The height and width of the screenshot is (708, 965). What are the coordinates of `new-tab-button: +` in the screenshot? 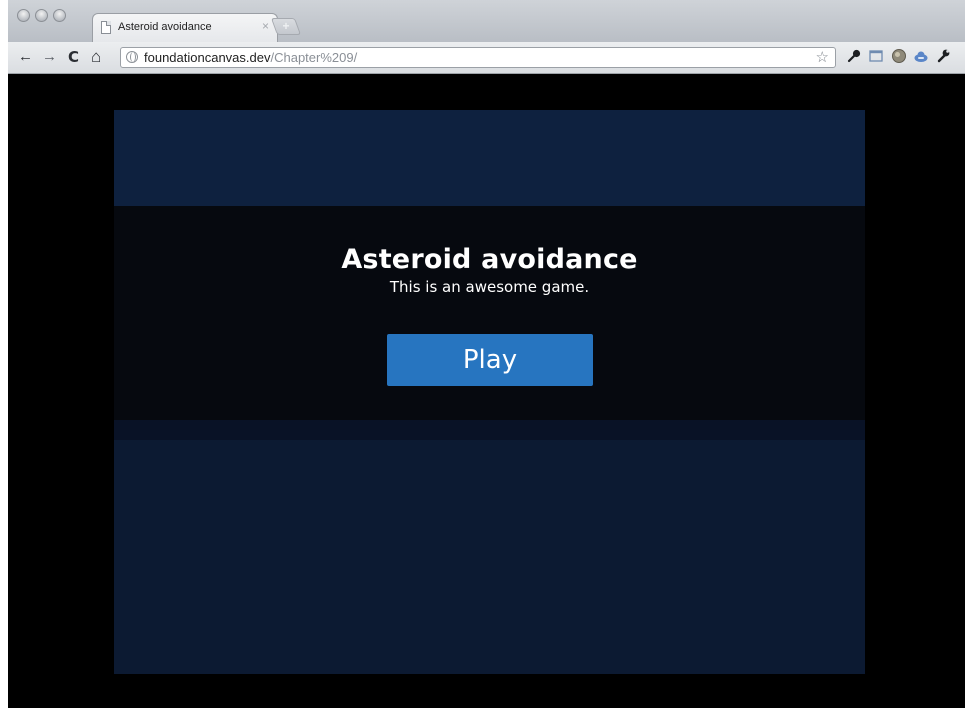 It's located at (286, 26).